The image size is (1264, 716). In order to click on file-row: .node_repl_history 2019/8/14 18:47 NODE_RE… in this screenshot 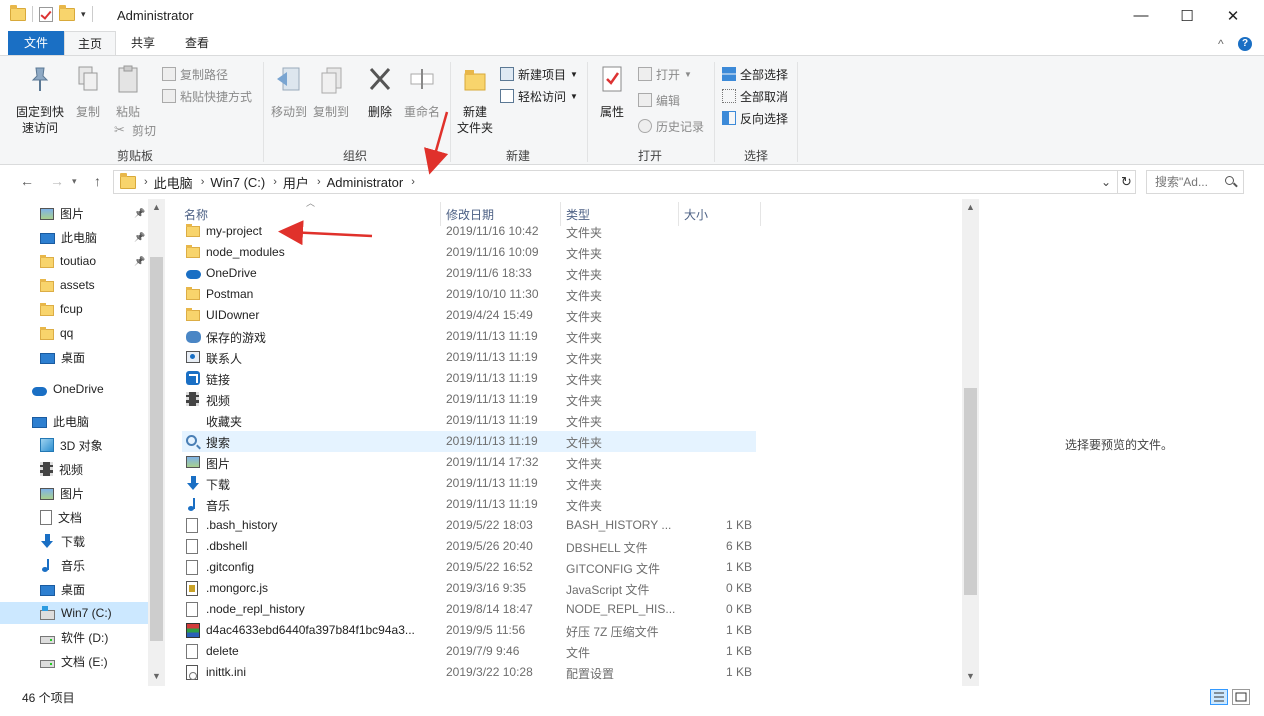, I will do `click(469, 609)`.